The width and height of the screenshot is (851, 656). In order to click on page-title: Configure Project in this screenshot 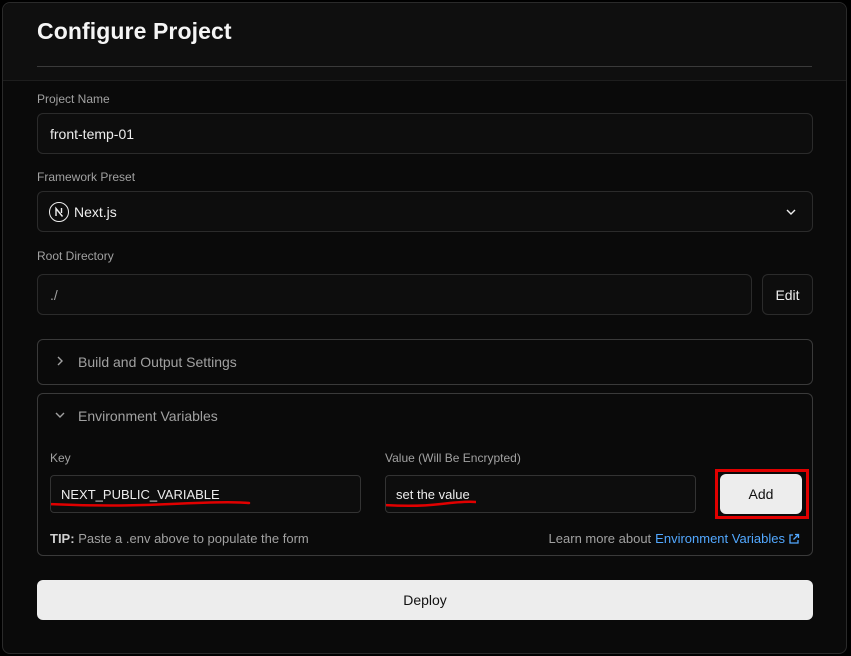, I will do `click(134, 31)`.